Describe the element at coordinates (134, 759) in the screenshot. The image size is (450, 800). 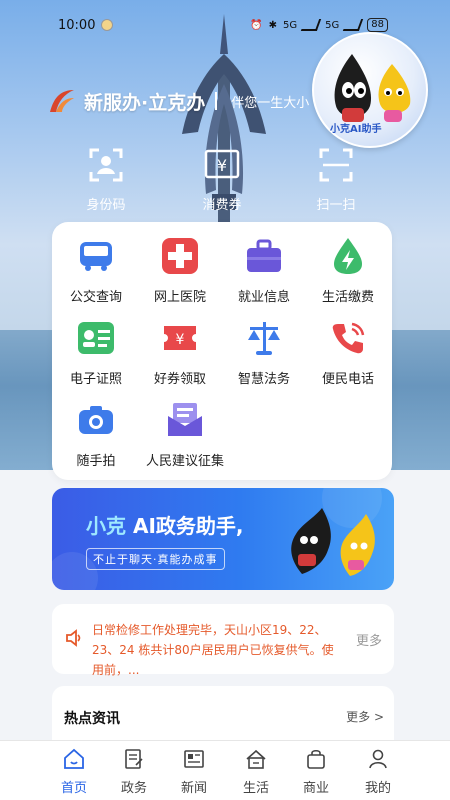
I see `document-icon` at that location.